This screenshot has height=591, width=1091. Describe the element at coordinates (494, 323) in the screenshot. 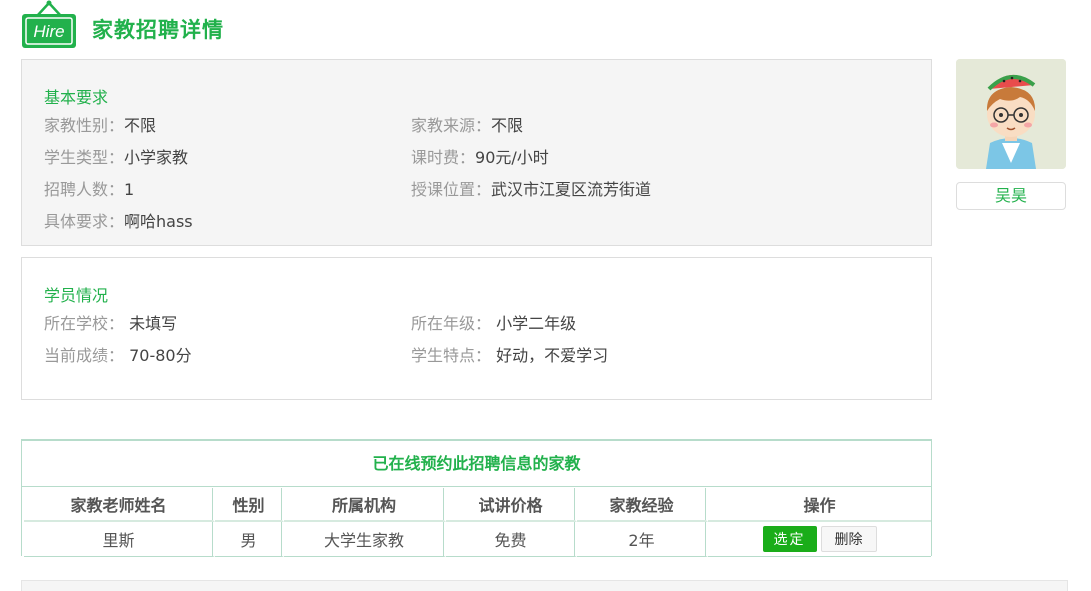

I see `field-grade: 所在年级： 小学二年级` at that location.